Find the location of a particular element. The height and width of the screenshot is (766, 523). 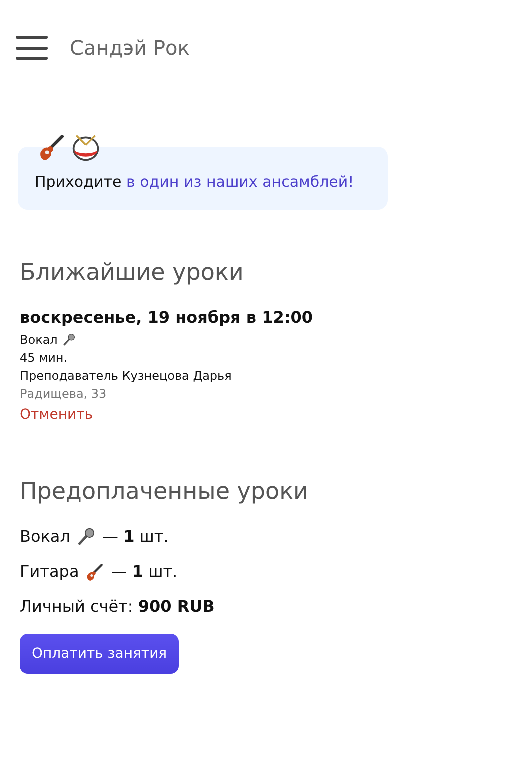

lesson-teacher: Преподаватель Кузнецова Дарья is located at coordinates (126, 376).